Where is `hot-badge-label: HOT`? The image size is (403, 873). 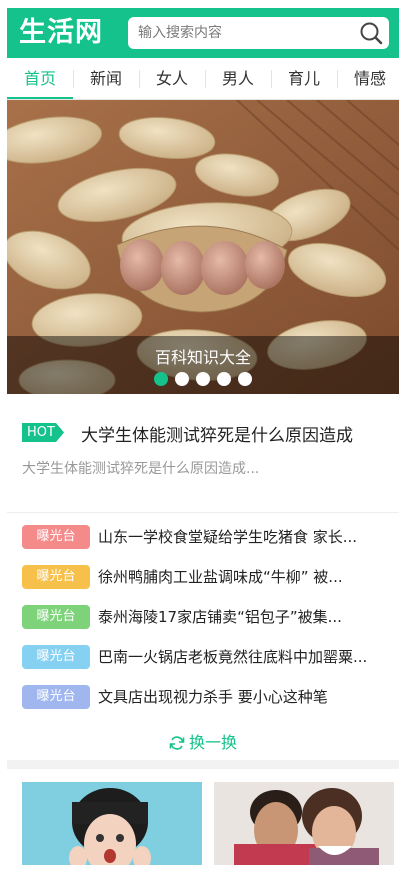 hot-badge-label: HOT is located at coordinates (41, 432).